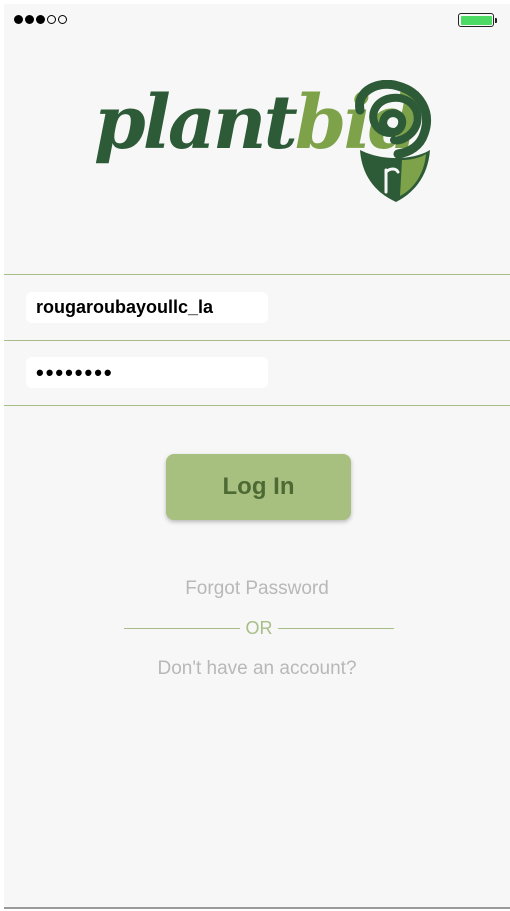  Describe the element at coordinates (257, 669) in the screenshot. I see `signup-link: Don't have an account?` at that location.